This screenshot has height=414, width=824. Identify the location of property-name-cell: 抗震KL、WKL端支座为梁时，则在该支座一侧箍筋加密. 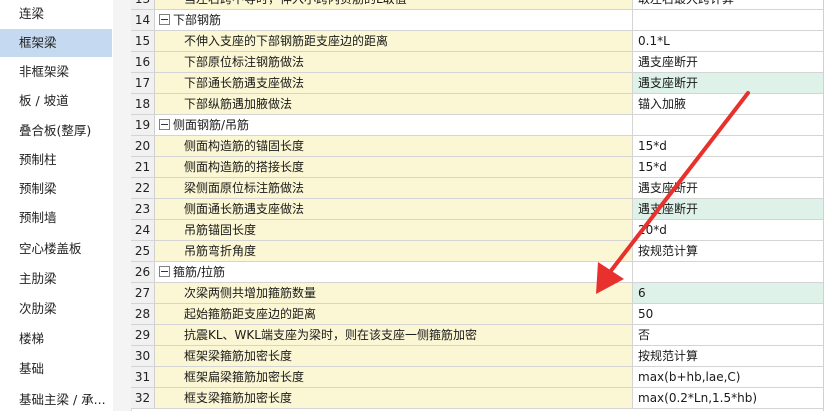
(394, 335).